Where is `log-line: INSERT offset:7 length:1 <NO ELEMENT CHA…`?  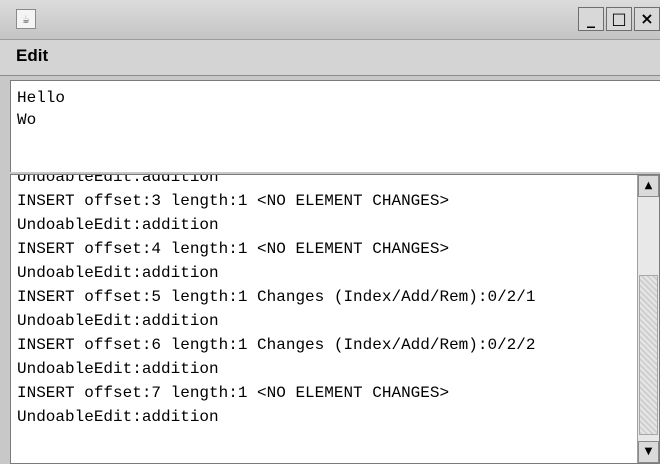
log-line: INSERT offset:7 length:1 <NO ELEMENT CHA… is located at coordinates (233, 393).